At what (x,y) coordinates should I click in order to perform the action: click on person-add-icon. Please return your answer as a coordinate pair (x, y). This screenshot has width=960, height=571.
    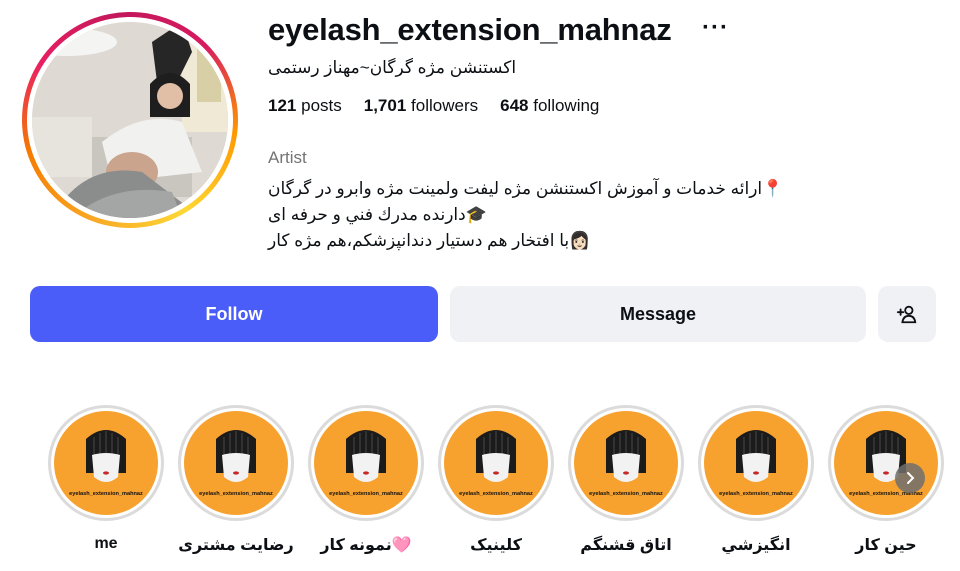
    Looking at the image, I should click on (906, 314).